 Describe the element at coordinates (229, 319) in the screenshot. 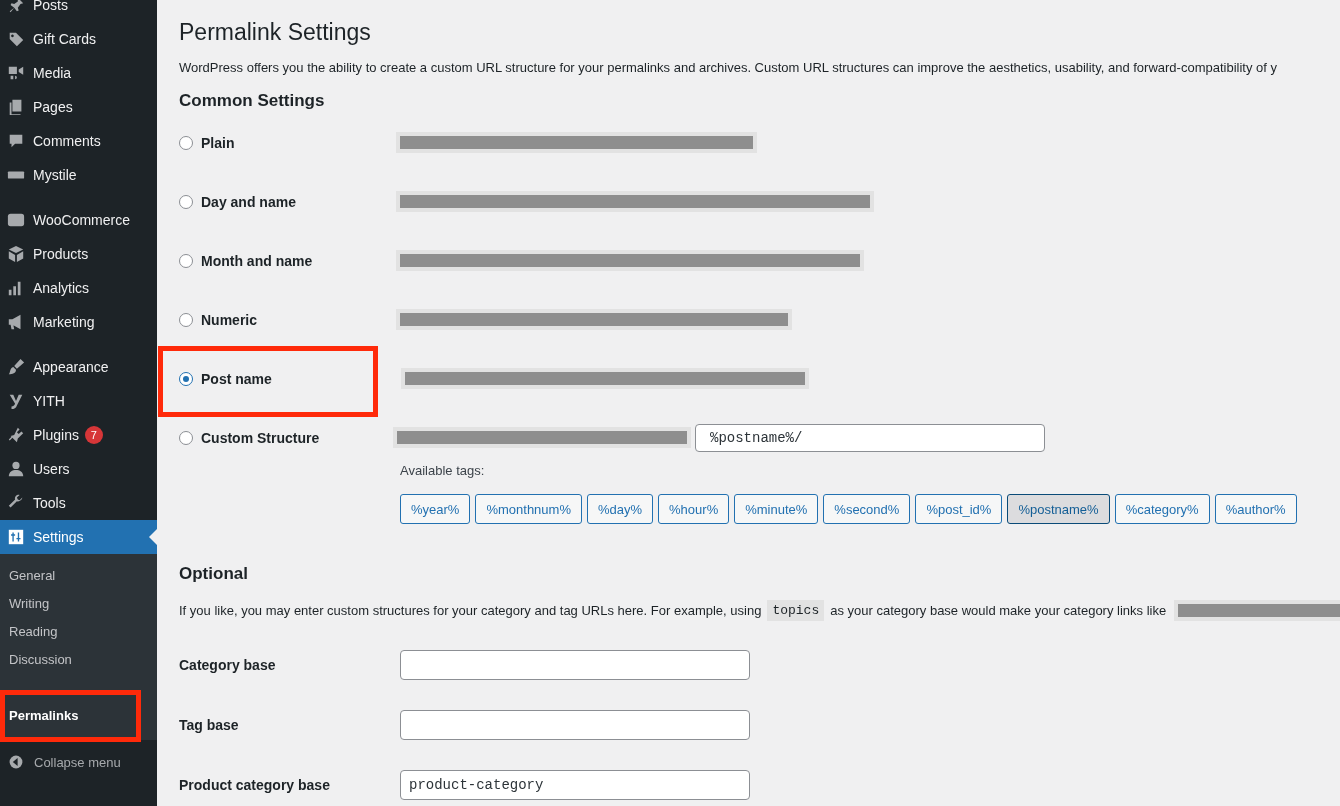

I see `option-label: Numeric` at that location.